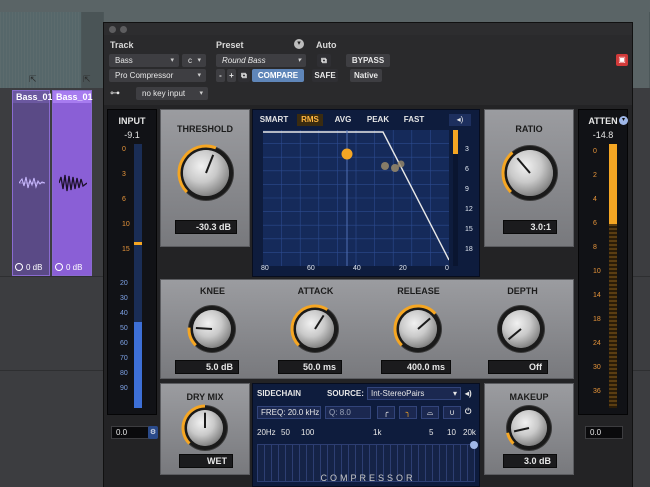  I want to click on release-knob, so click(415, 326).